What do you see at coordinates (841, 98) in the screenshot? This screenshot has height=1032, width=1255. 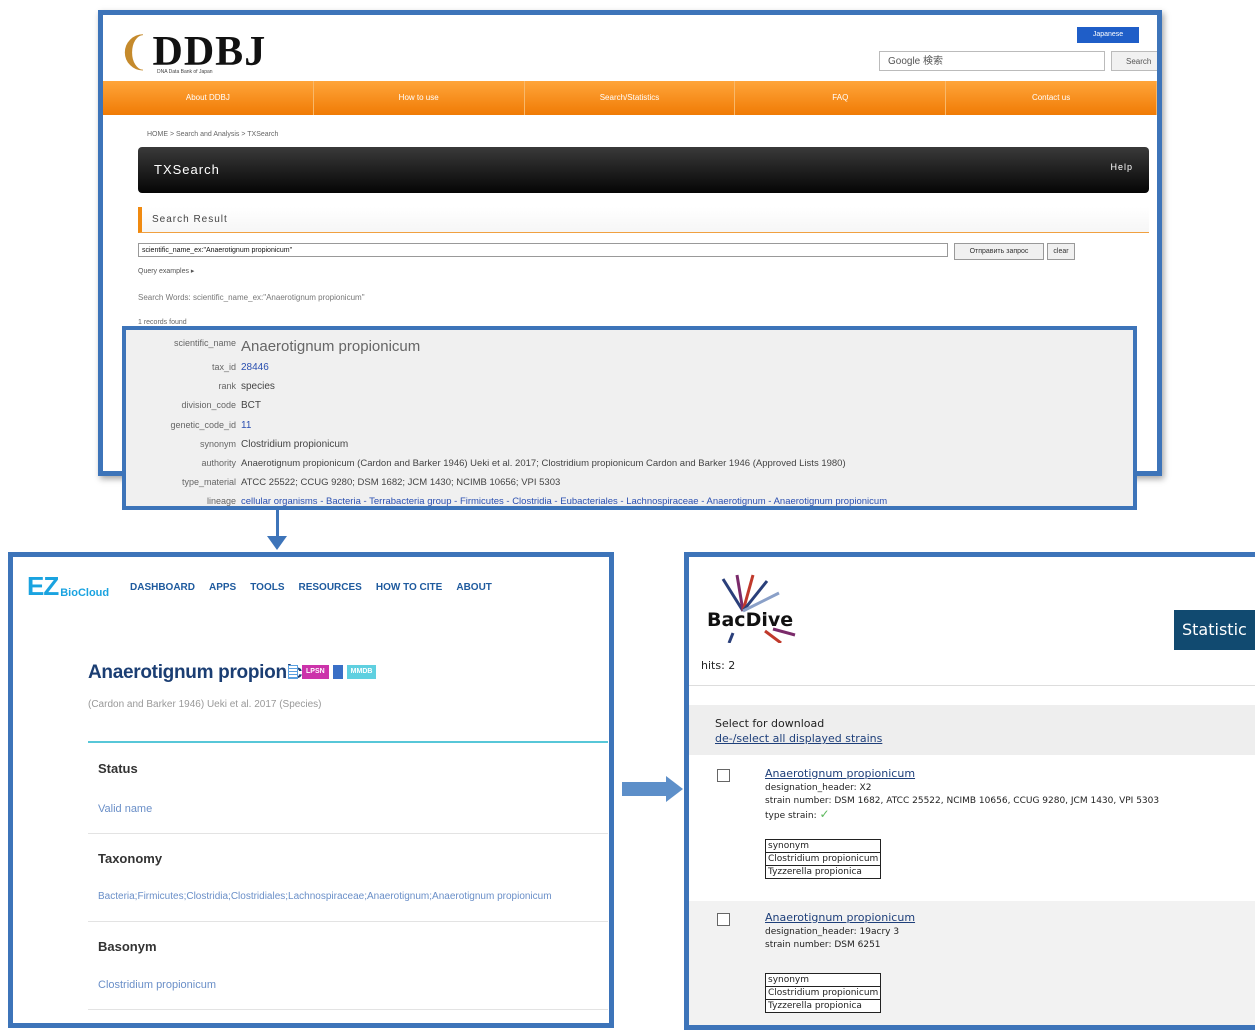 I see `nav-faq: FAQ` at bounding box center [841, 98].